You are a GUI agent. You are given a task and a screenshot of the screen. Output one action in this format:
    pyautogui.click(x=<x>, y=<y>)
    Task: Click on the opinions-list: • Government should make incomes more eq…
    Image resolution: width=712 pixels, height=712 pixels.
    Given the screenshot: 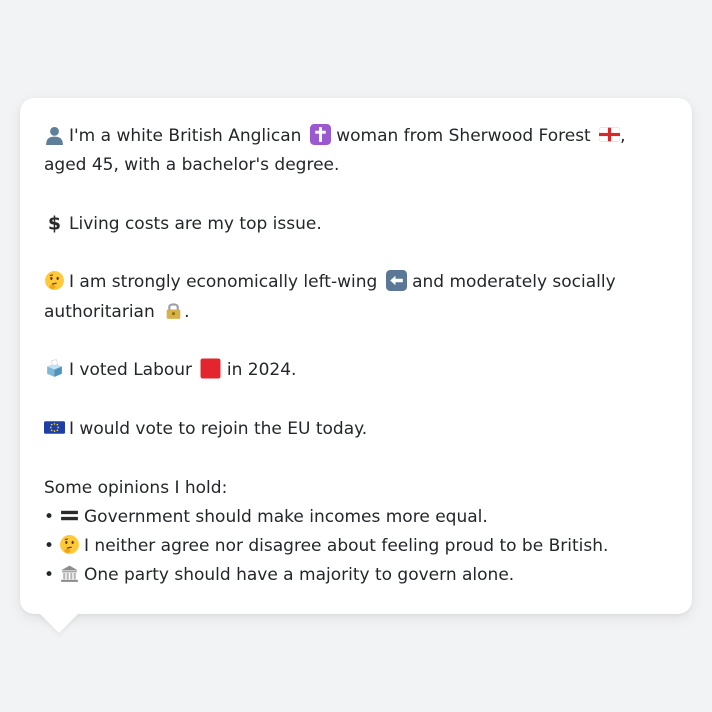 What is the action you would take?
    pyautogui.click(x=356, y=547)
    